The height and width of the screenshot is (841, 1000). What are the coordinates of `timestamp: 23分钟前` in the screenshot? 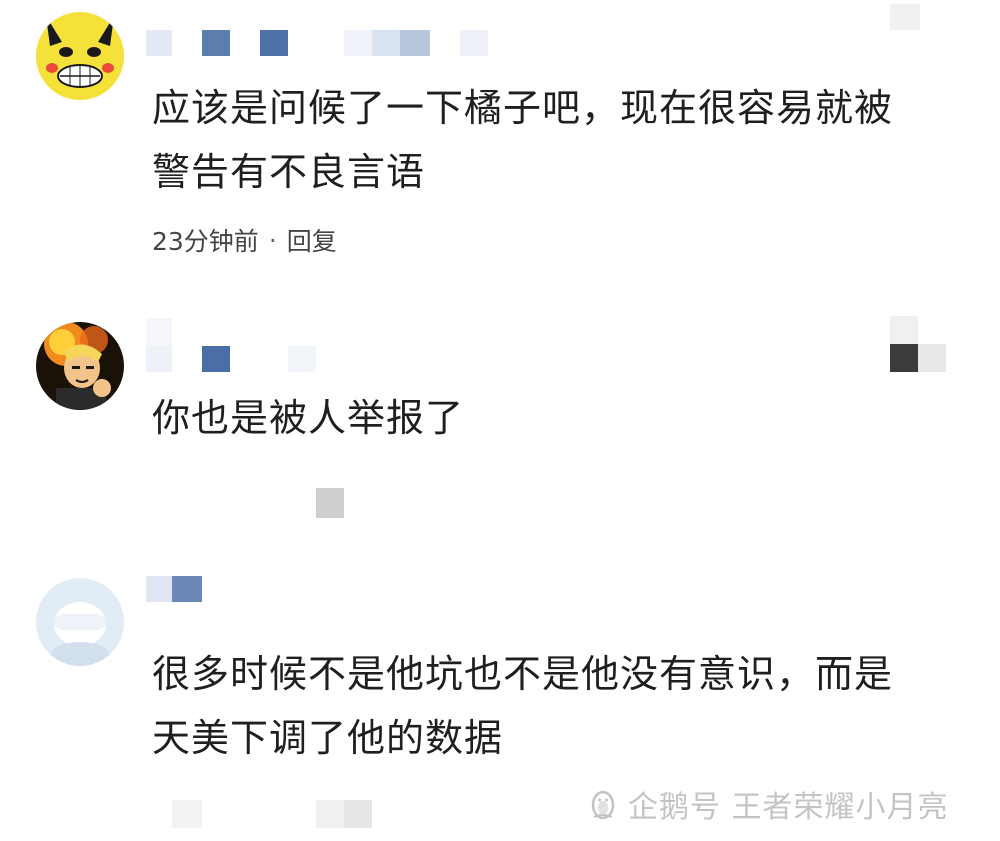 It's located at (205, 241).